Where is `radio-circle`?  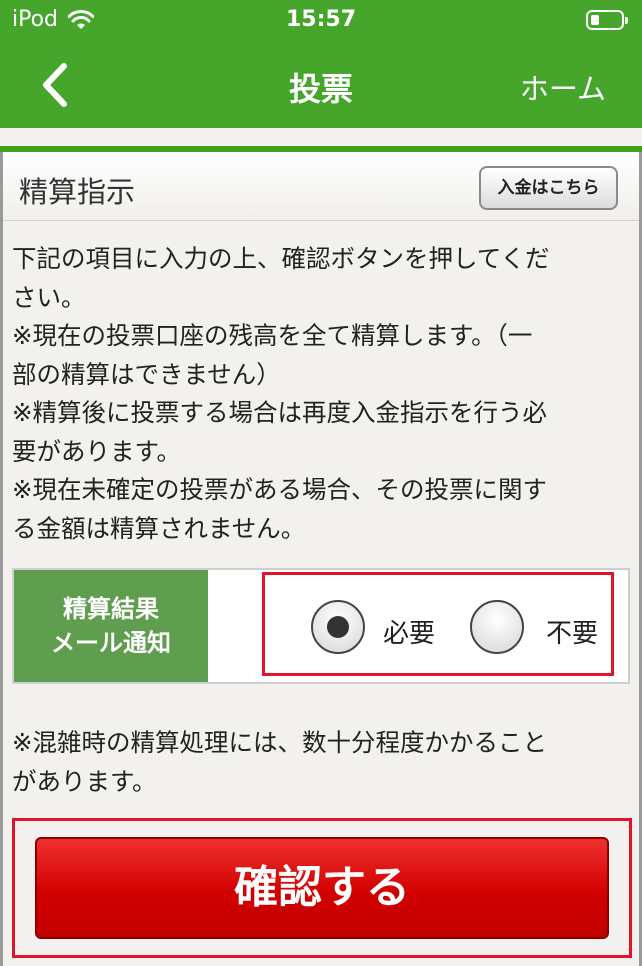 radio-circle is located at coordinates (497, 627).